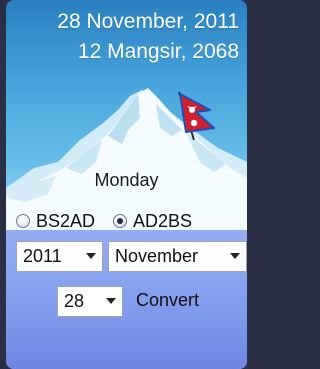  What do you see at coordinates (23, 221) in the screenshot?
I see `radio-bs2ad-button` at bounding box center [23, 221].